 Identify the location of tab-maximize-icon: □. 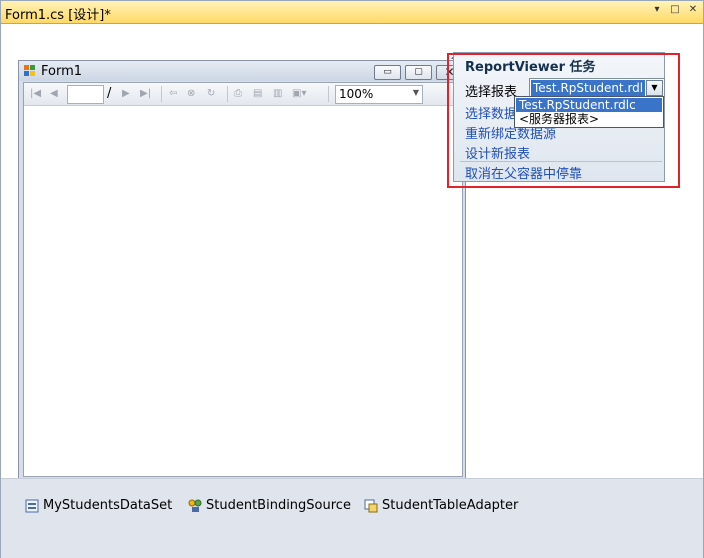
(675, 9).